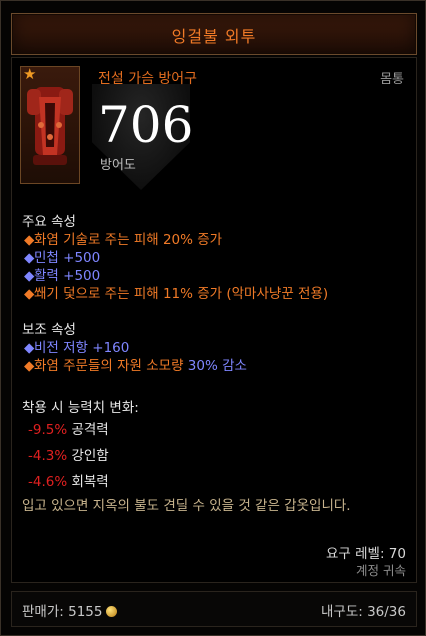 Image resolution: width=426 pixels, height=636 pixels. Describe the element at coordinates (62, 258) in the screenshot. I see `primary-affix: ◆민첩 +500` at that location.